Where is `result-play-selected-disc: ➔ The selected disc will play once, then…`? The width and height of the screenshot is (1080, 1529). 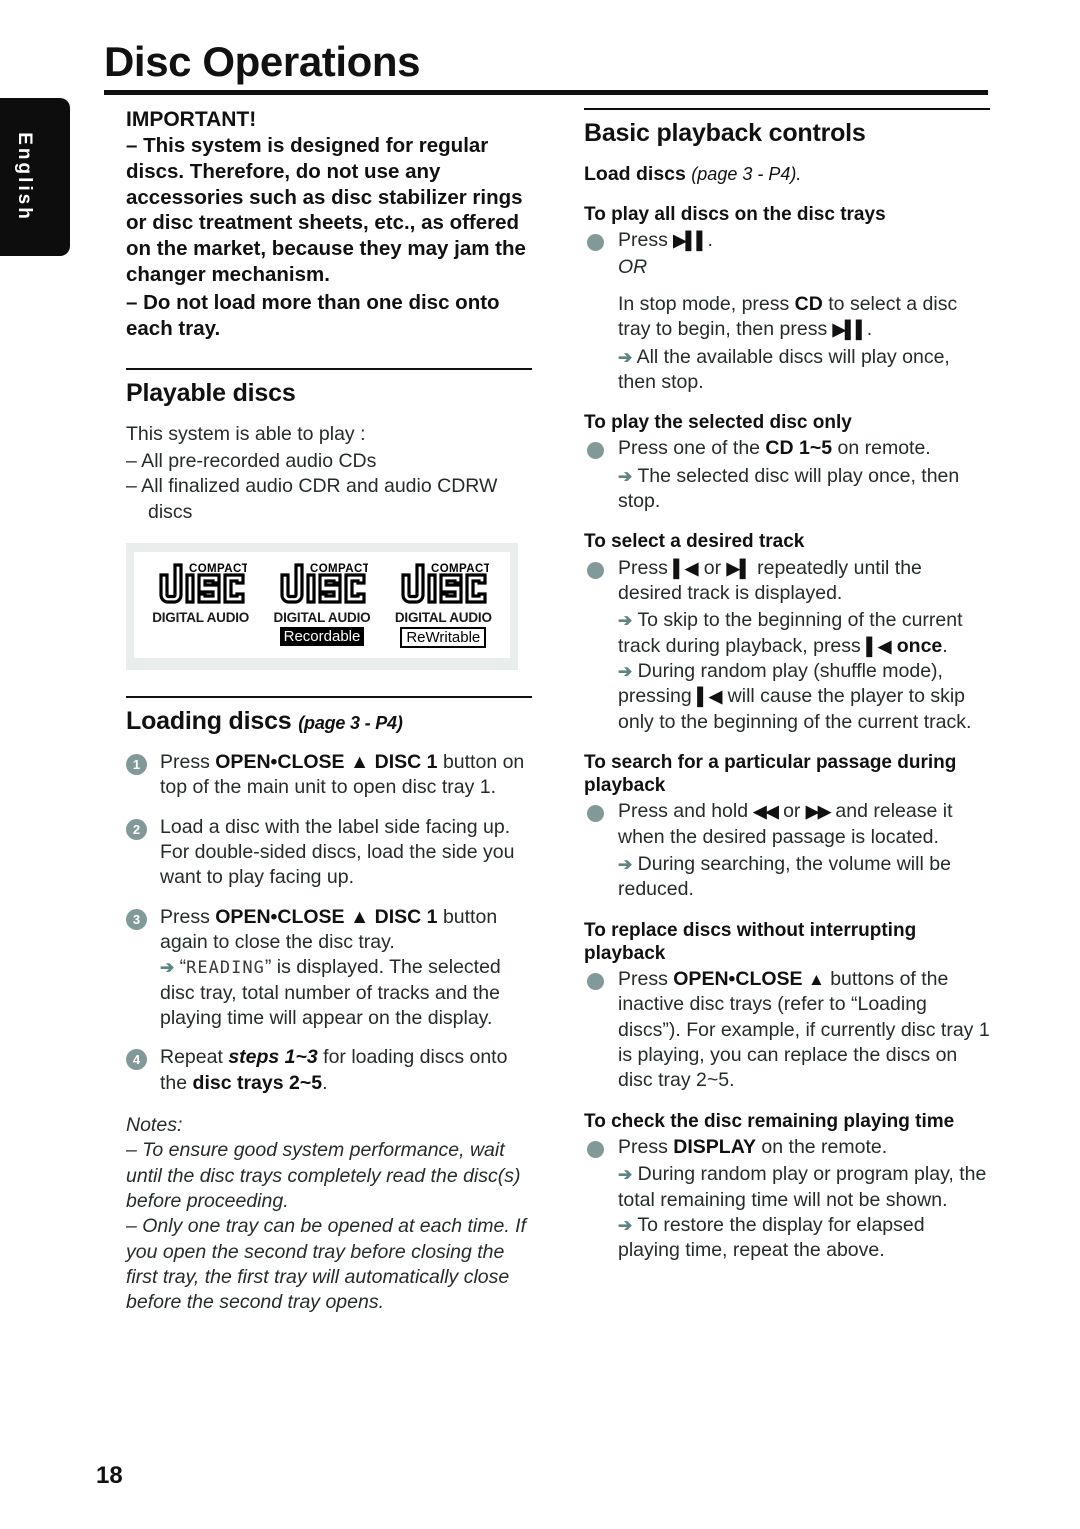 result-play-selected-disc: ➔ The selected disc will play once, then… is located at coordinates (804, 489).